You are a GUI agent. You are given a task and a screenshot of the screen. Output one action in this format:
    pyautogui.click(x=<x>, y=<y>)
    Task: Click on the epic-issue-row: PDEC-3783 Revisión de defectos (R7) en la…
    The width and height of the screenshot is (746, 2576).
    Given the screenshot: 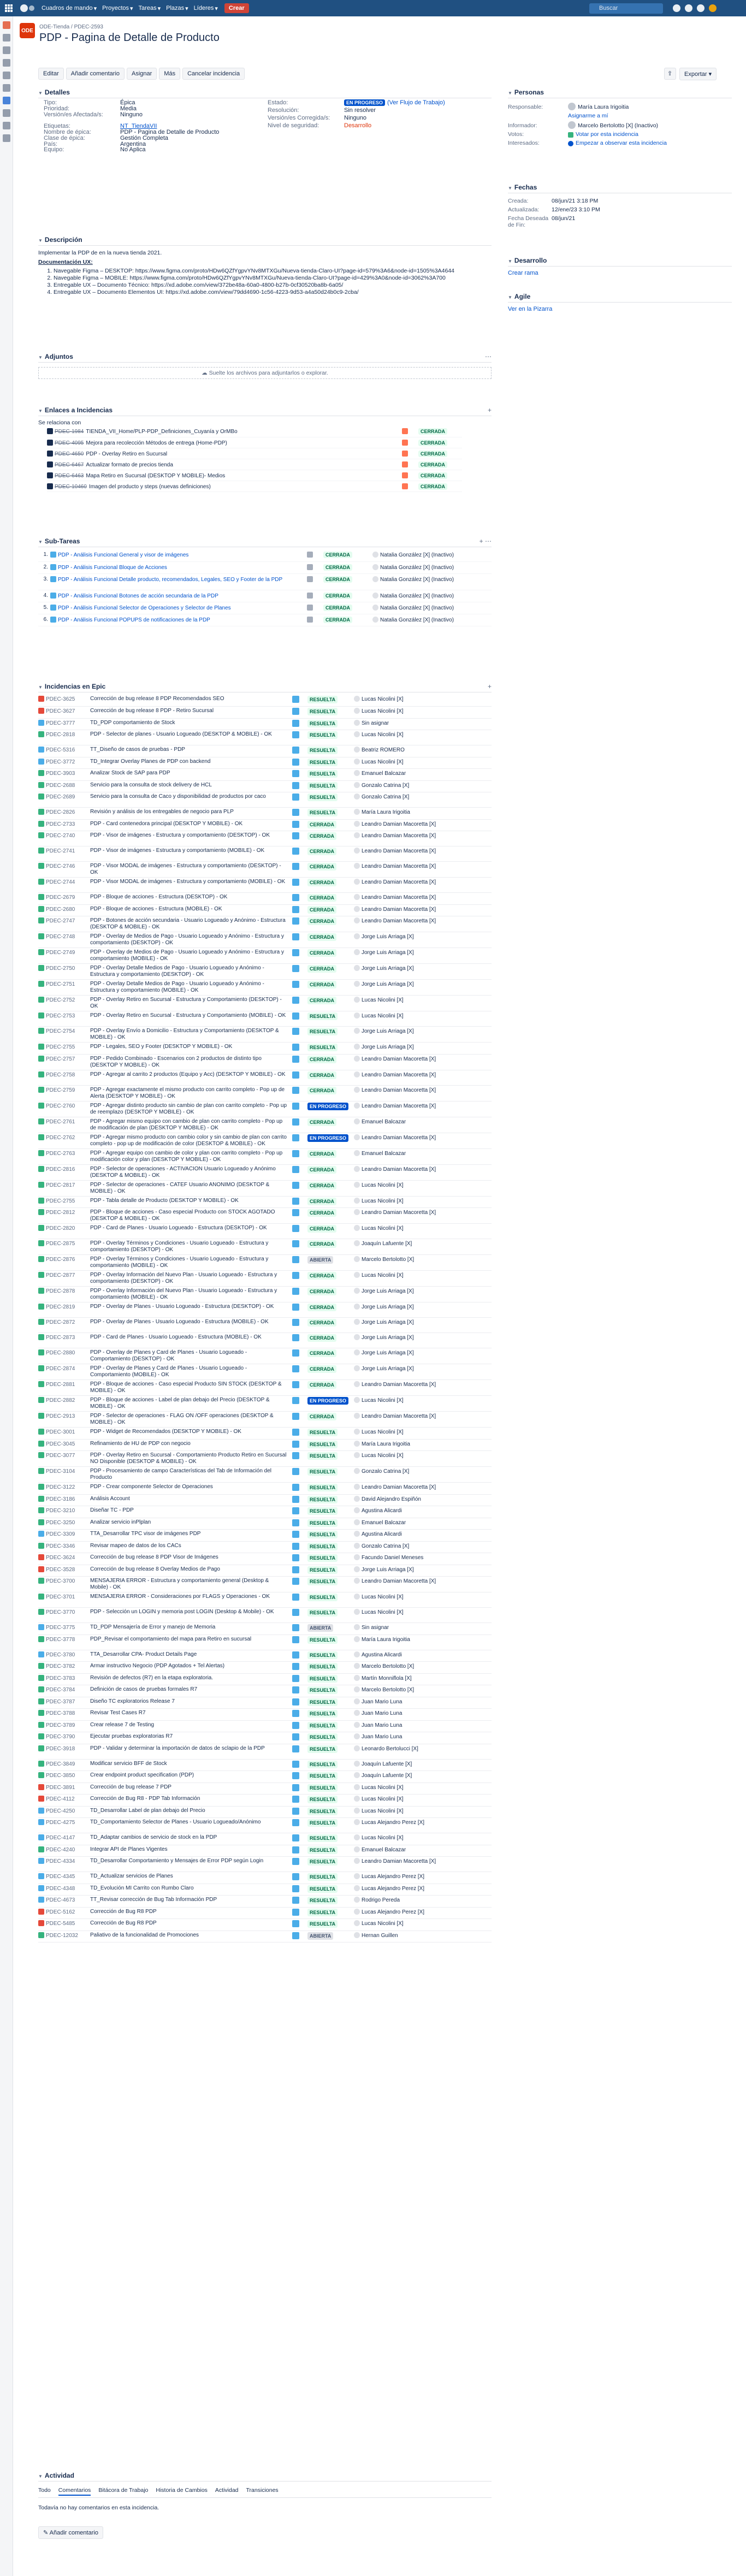 What is the action you would take?
    pyautogui.click(x=265, y=1679)
    